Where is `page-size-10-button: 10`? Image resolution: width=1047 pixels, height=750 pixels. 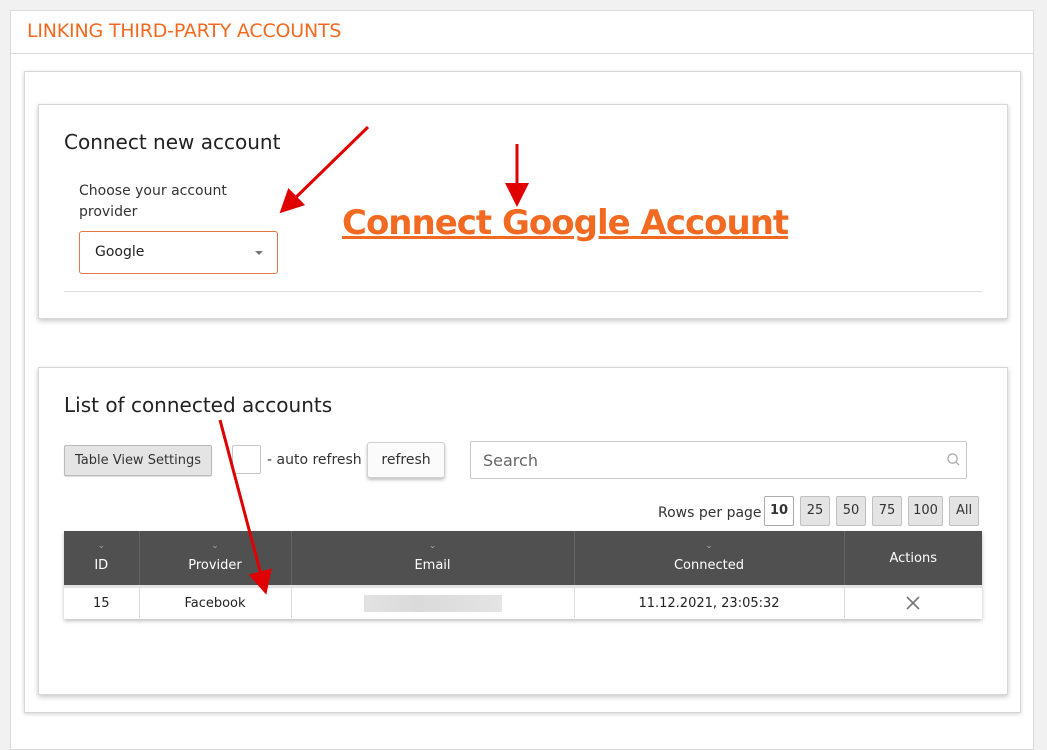 page-size-10-button: 10 is located at coordinates (779, 511).